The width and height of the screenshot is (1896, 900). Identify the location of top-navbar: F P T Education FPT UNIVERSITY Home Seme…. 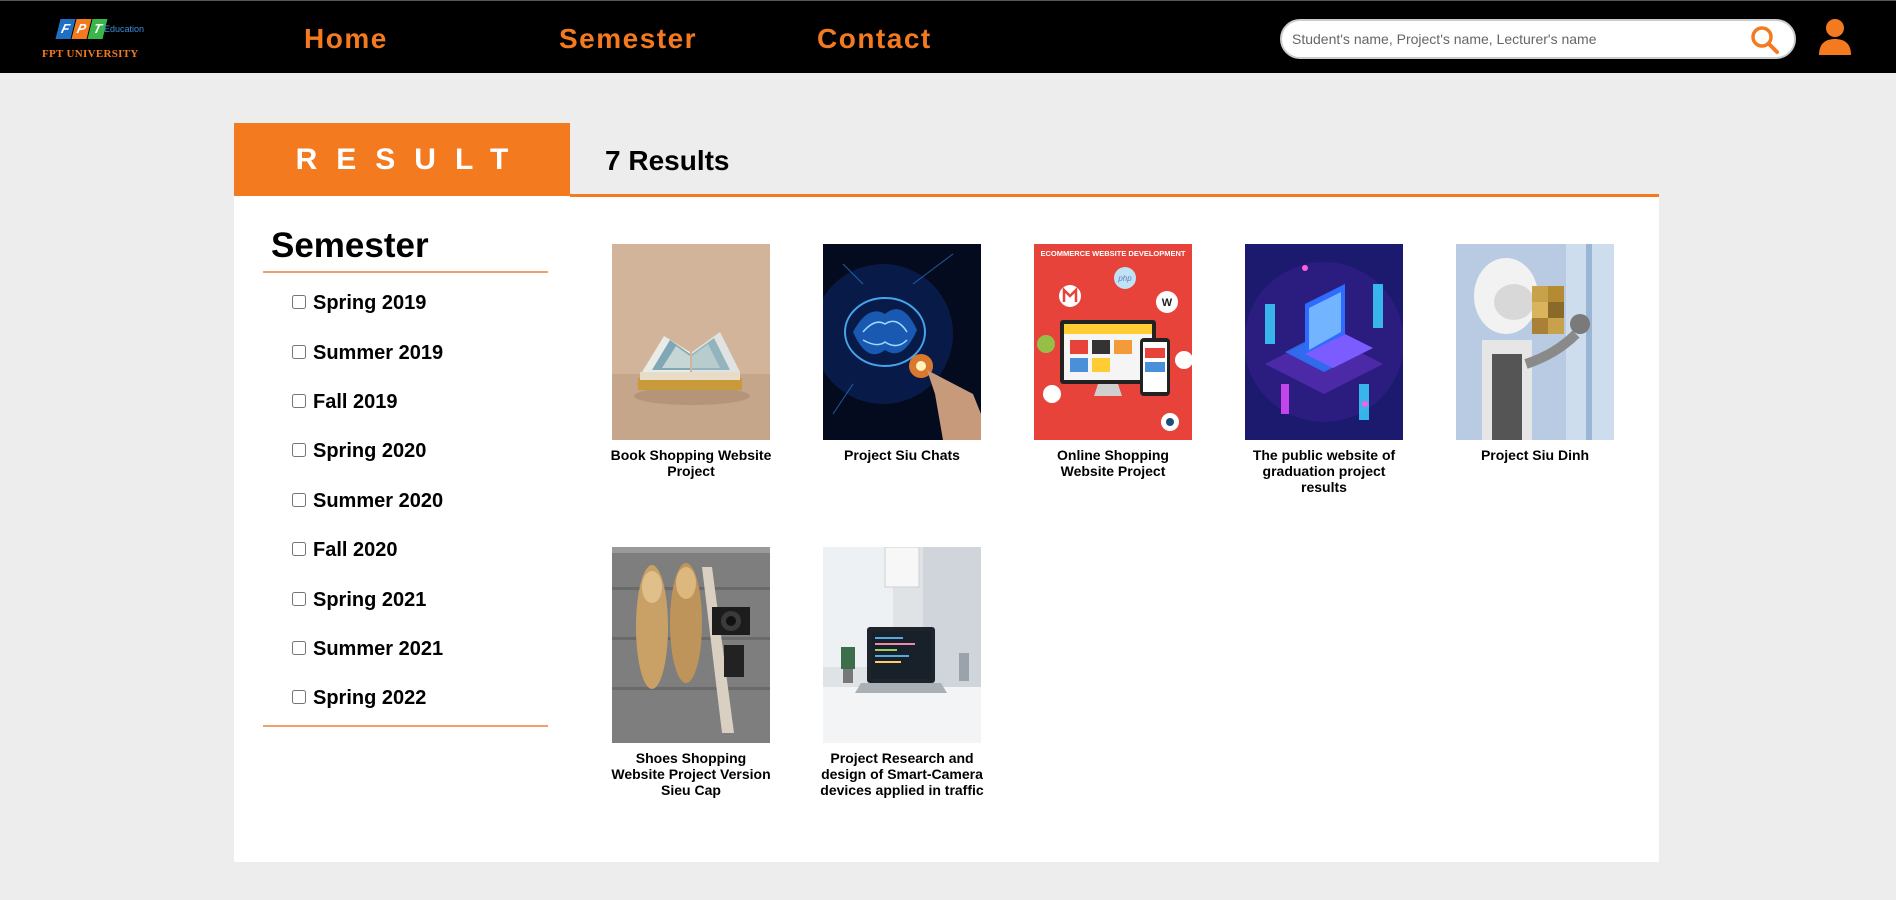
(948, 36).